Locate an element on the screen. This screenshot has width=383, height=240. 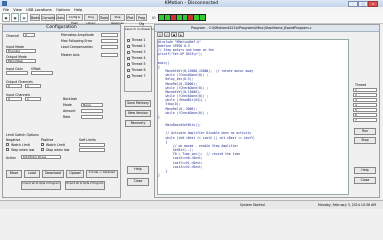
pos-stop-checkbox is located at coordinates (42, 149).